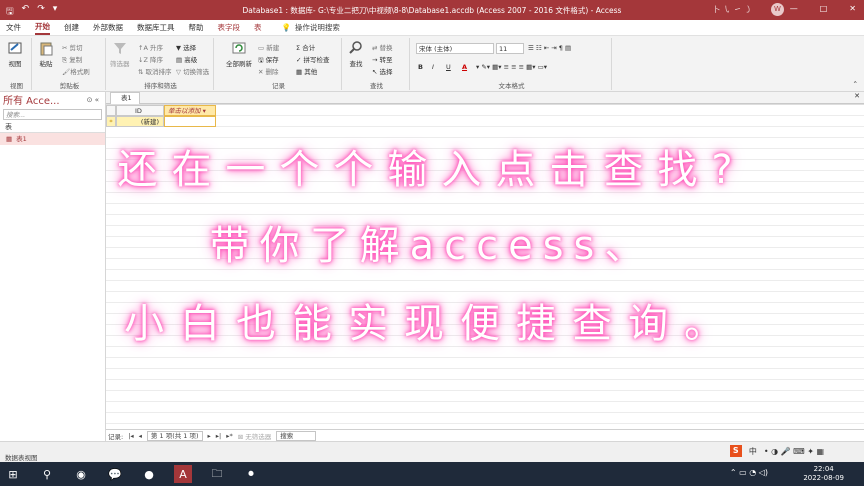 The height and width of the screenshot is (486, 864). What do you see at coordinates (510, 48) in the screenshot?
I see `font-size-select: 11` at bounding box center [510, 48].